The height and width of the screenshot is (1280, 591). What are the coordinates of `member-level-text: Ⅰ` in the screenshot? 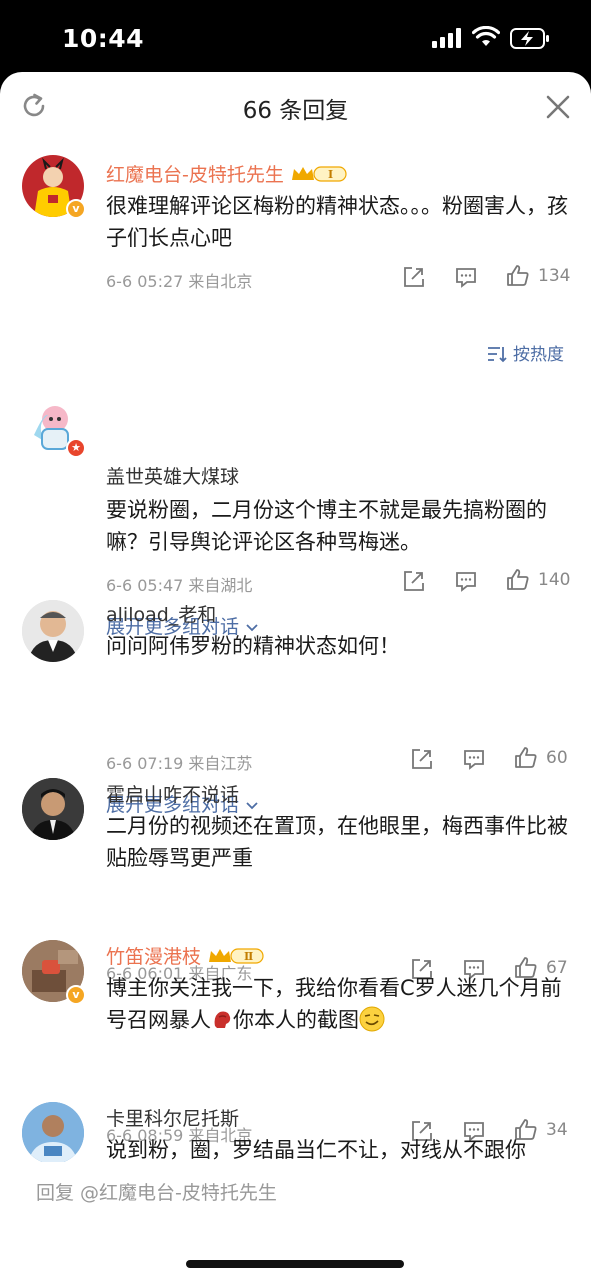 It's located at (330, 174).